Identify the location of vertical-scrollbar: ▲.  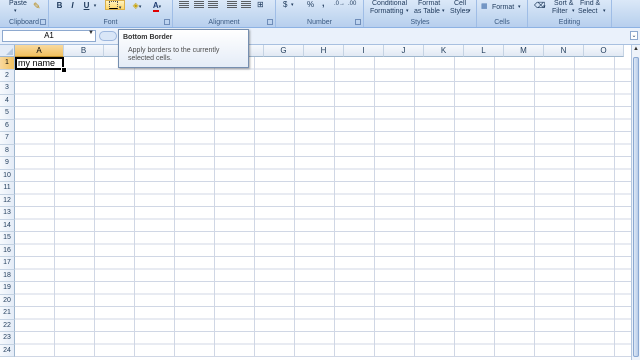
(635, 202).